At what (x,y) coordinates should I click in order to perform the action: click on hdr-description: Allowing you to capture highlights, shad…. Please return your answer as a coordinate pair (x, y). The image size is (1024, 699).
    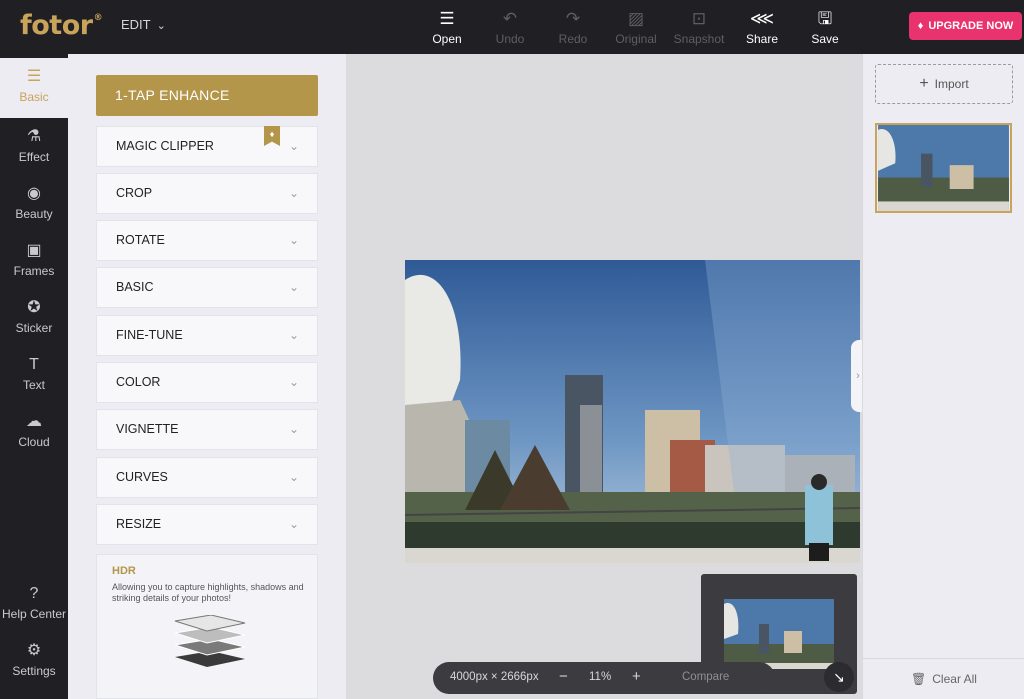
    Looking at the image, I should click on (208, 592).